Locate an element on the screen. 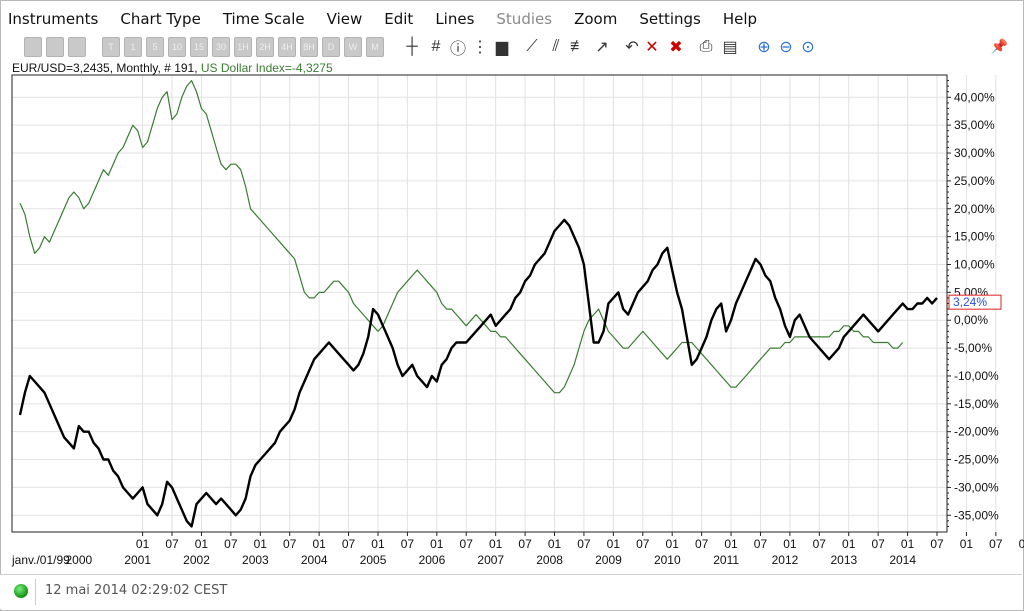 The width and height of the screenshot is (1024, 611). x-year-label: 2013 is located at coordinates (843, 560).